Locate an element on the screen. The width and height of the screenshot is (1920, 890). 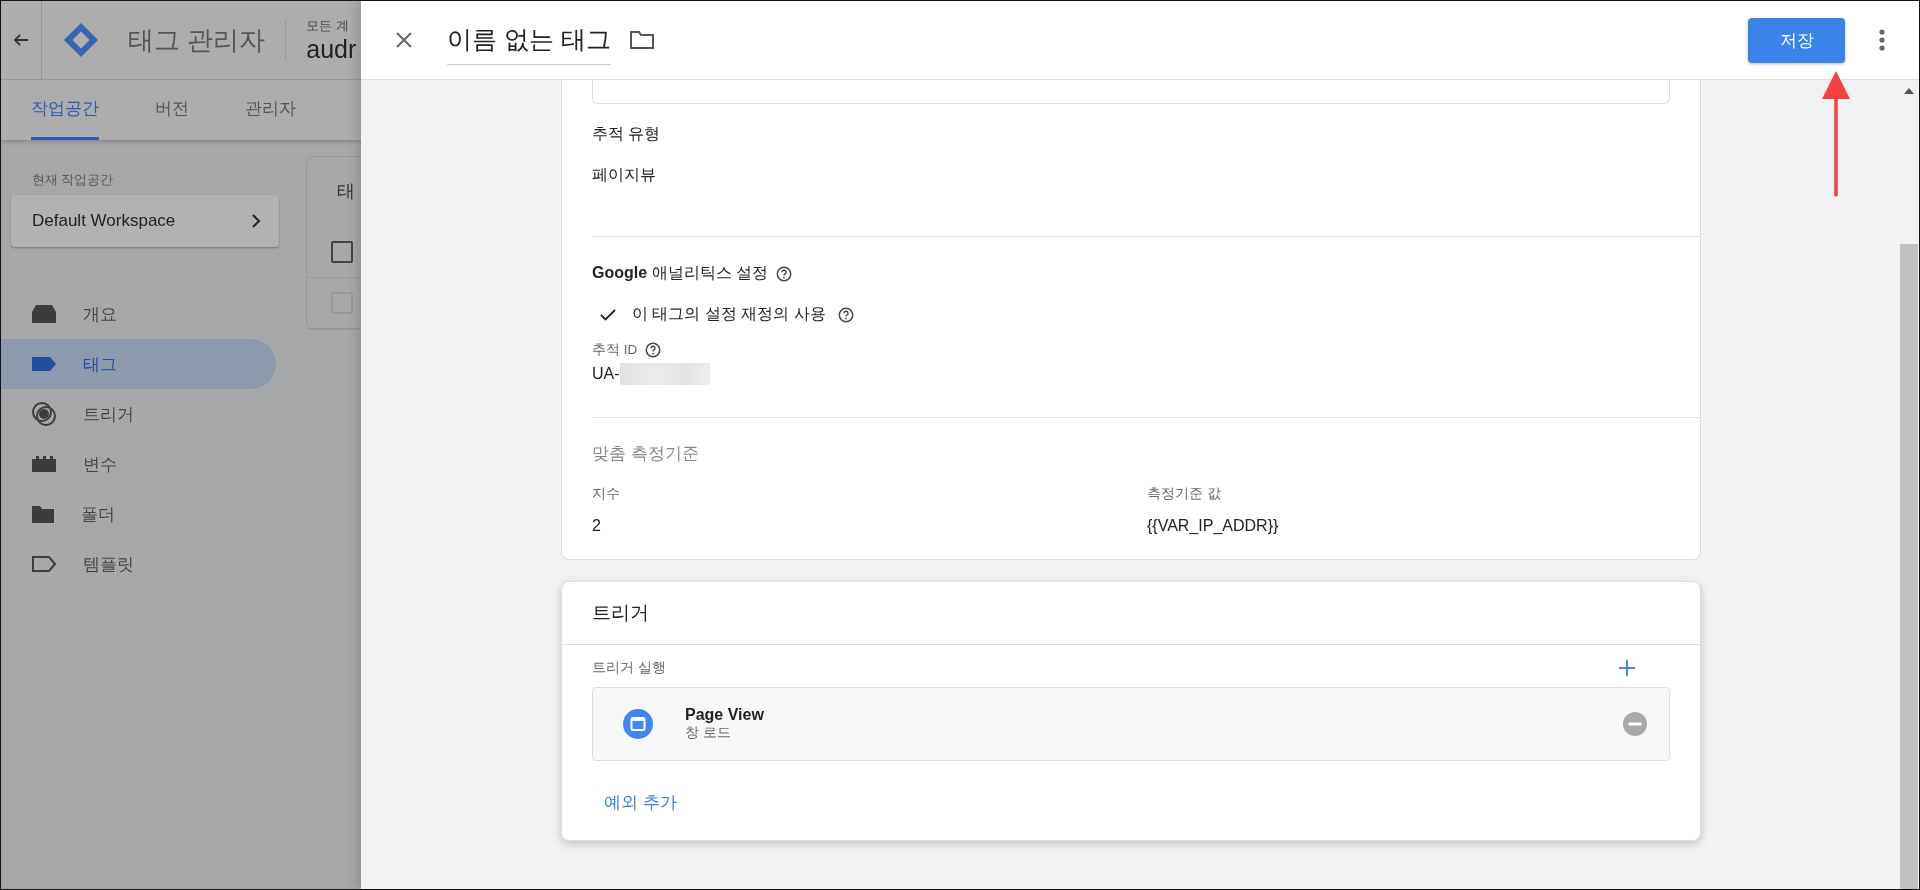
field-value: UA- is located at coordinates (606, 374).